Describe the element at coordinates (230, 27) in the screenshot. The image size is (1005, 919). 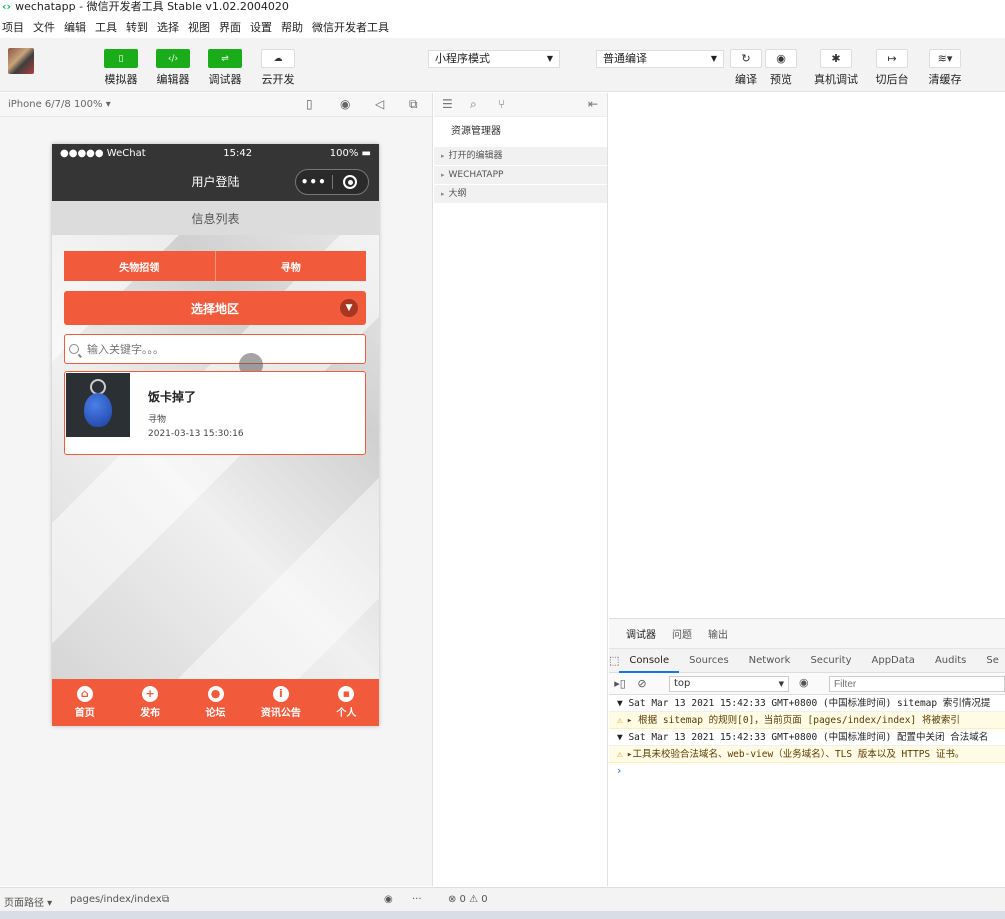
I see `menu-item-interface: 界面` at that location.